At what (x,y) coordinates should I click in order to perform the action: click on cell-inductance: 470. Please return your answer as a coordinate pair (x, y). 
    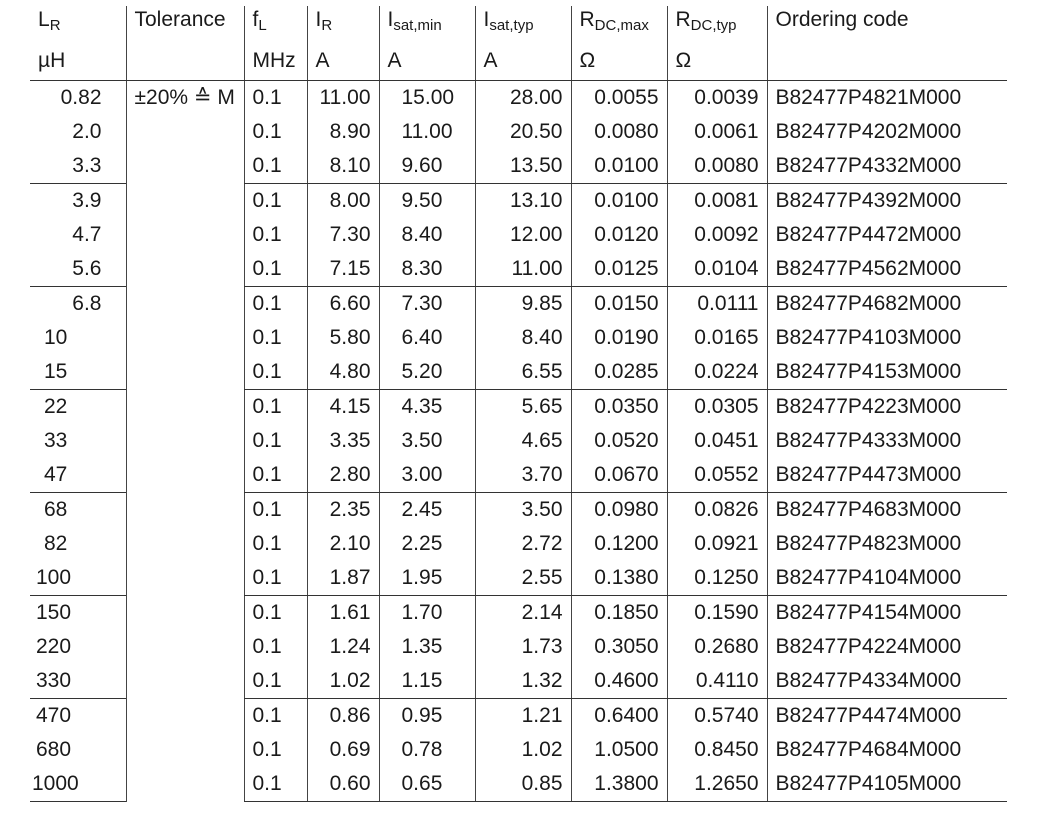
    Looking at the image, I should click on (54, 715).